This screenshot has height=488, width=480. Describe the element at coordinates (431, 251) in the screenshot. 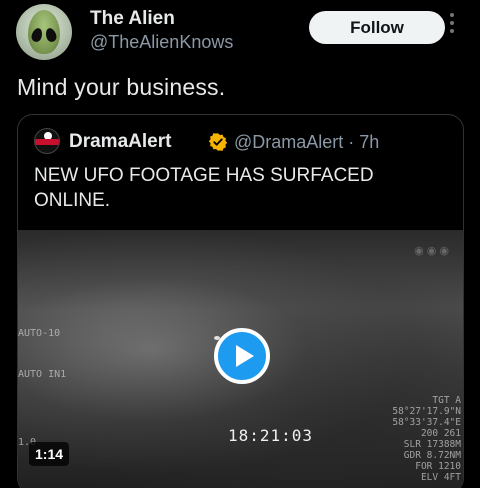

I see `video-watermark-icons: ◉ ◉ ◉` at that location.